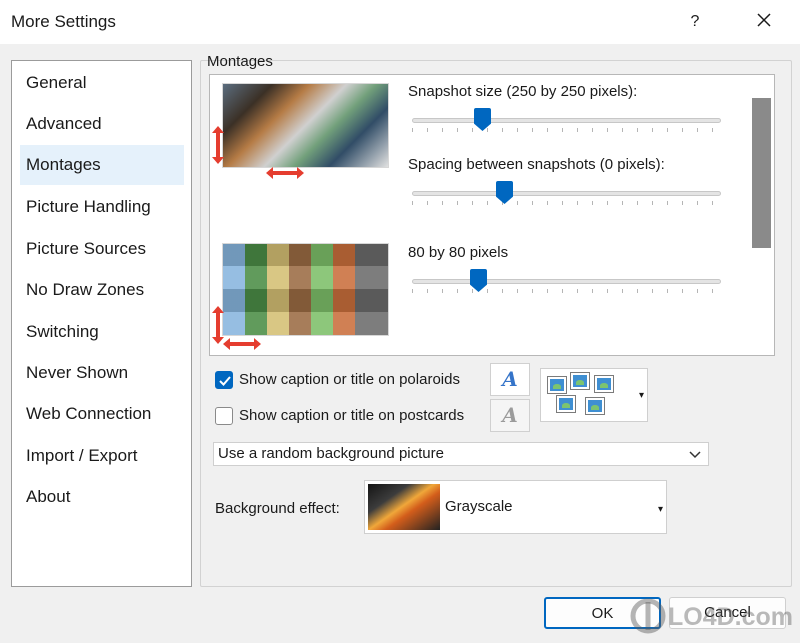 This screenshot has height=643, width=800. Describe the element at coordinates (479, 506) in the screenshot. I see `background-effect-value: Grayscale` at that location.